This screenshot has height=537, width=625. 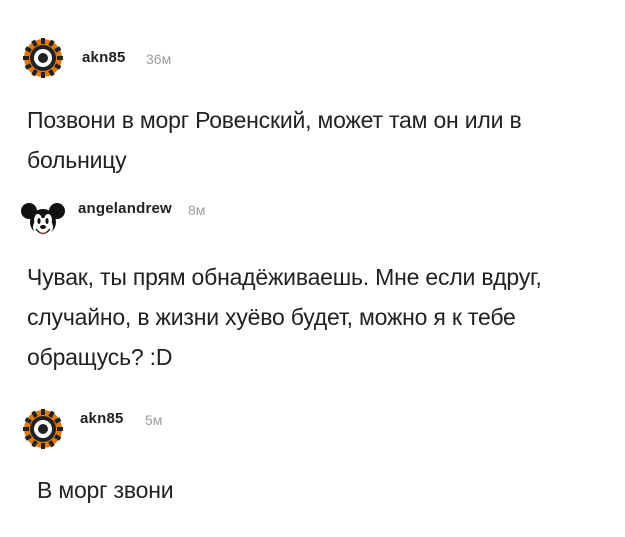 What do you see at coordinates (105, 490) in the screenshot?
I see `comment-text: В морг звони` at bounding box center [105, 490].